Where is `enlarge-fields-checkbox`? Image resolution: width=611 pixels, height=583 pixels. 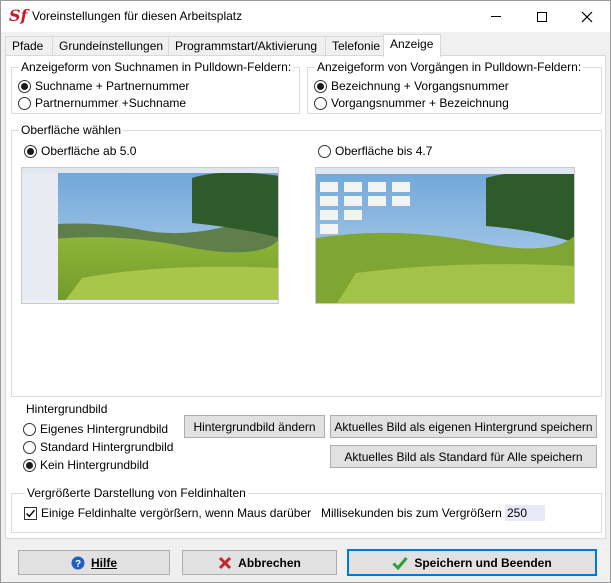
enlarge-fields-checkbox is located at coordinates (30, 513).